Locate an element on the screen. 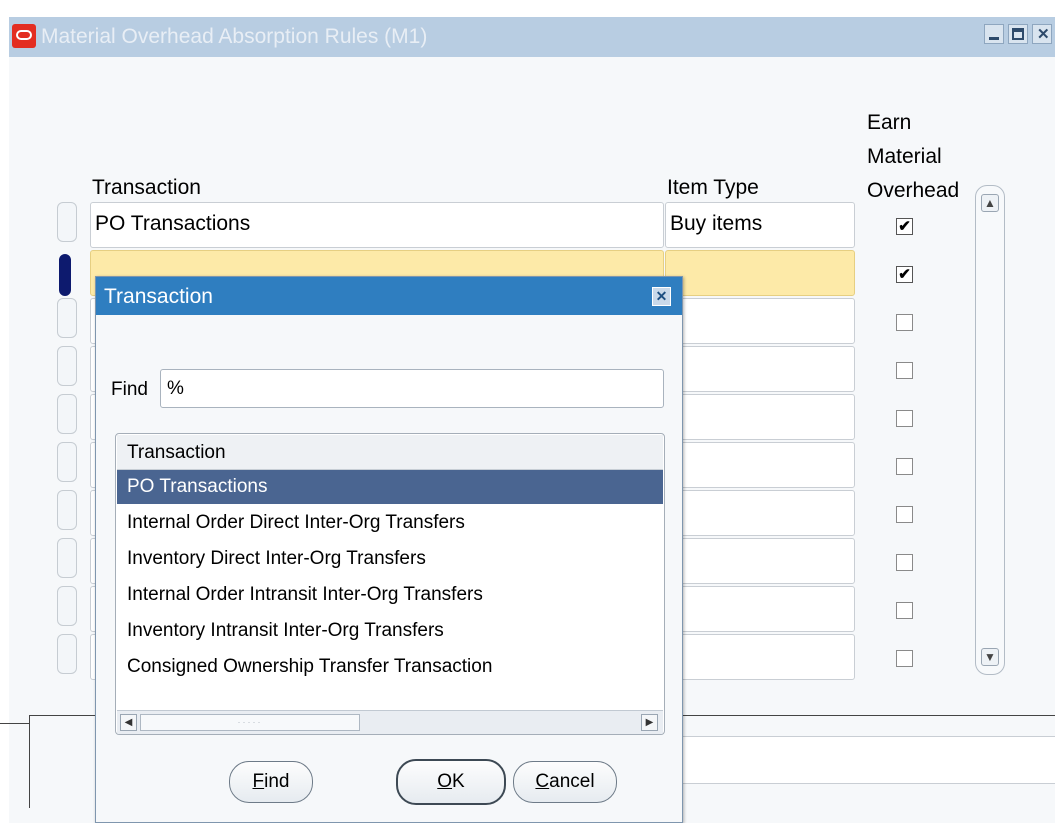  ok-button: OK is located at coordinates (451, 782).